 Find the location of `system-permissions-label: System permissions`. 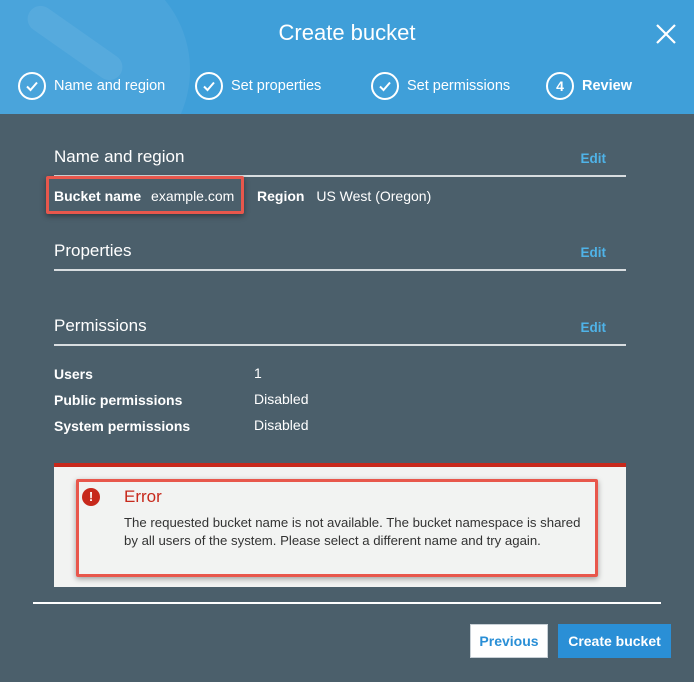

system-permissions-label: System permissions is located at coordinates (122, 426).